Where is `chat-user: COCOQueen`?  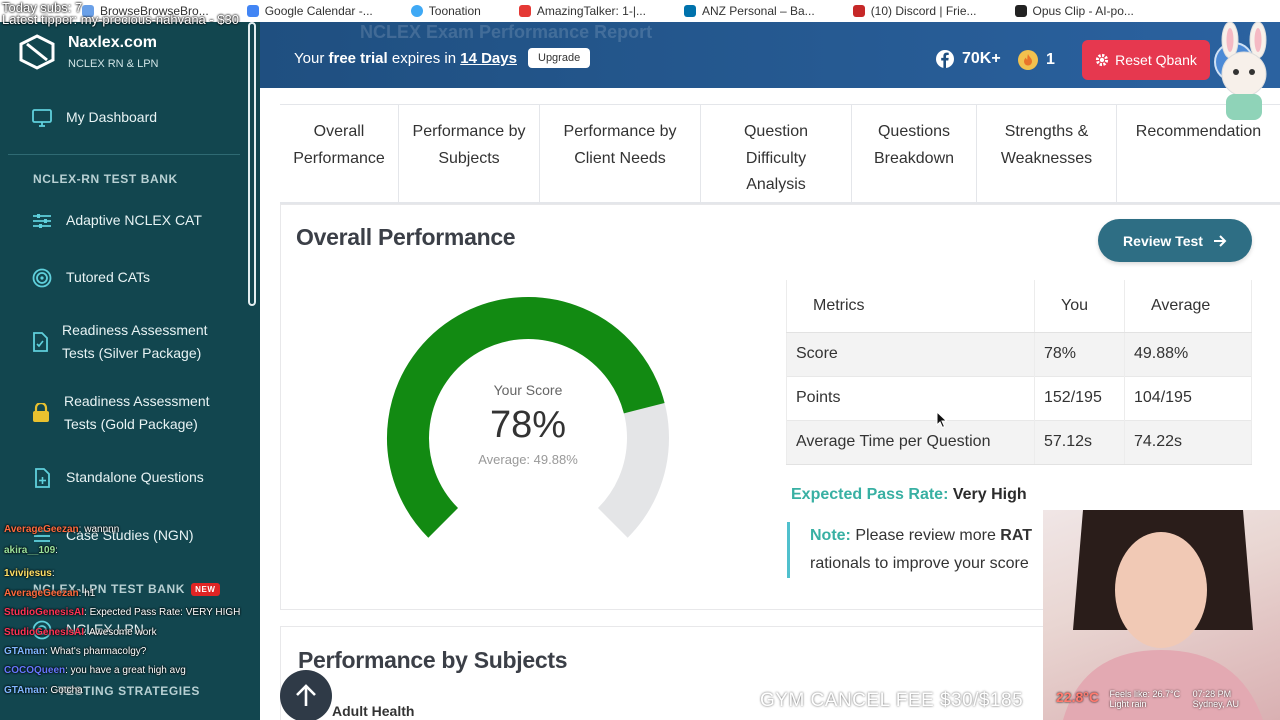 chat-user: COCOQueen is located at coordinates (35, 670).